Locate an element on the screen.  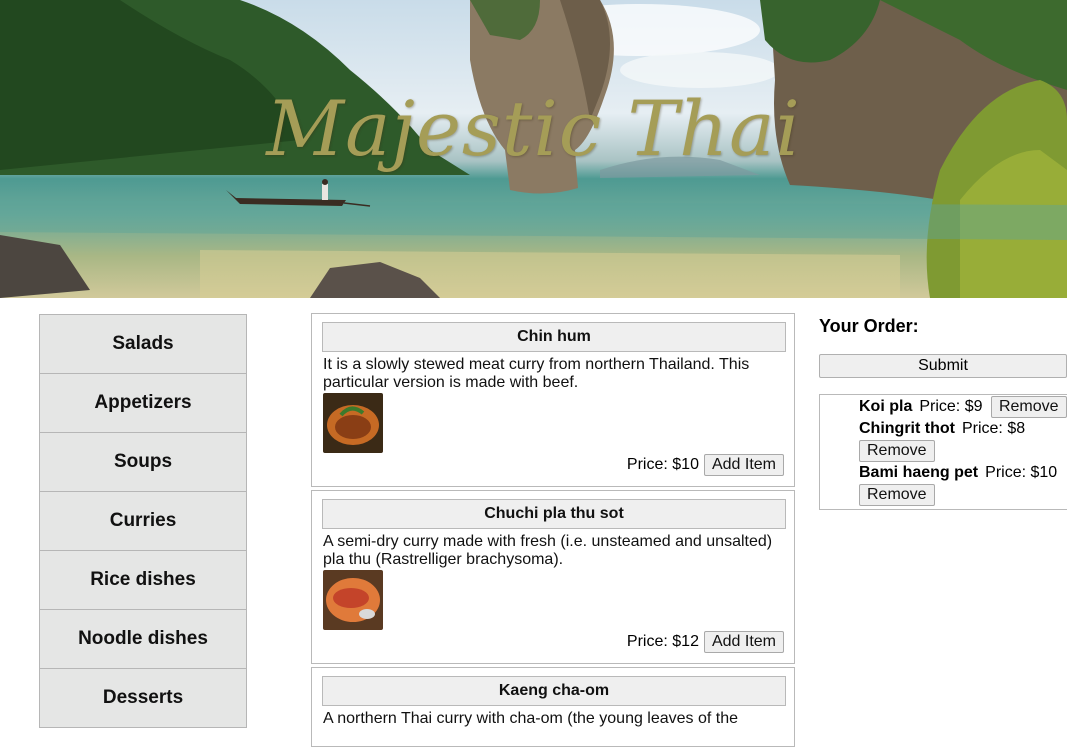
category-curries: Curries is located at coordinates (143, 521).